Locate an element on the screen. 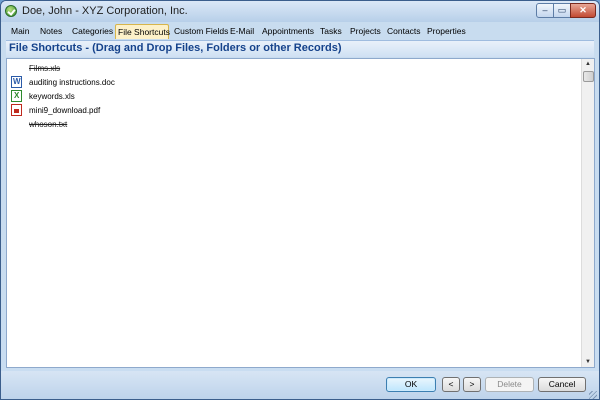 This screenshot has height=400, width=600. minimize-button: – is located at coordinates (545, 10).